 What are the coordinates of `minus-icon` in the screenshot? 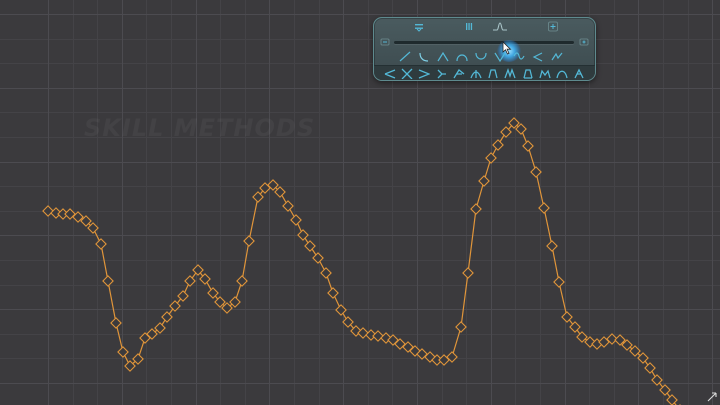 It's located at (385, 42).